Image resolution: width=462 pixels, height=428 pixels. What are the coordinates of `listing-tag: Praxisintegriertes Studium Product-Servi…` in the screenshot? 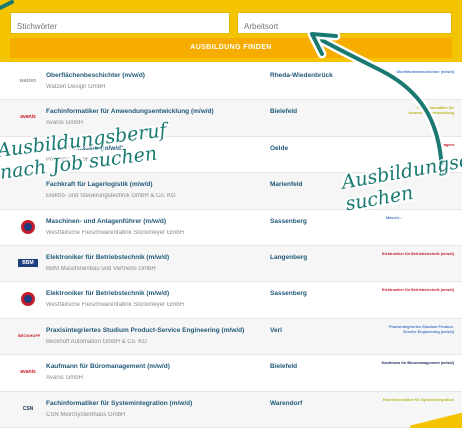 It's located at (421, 329).